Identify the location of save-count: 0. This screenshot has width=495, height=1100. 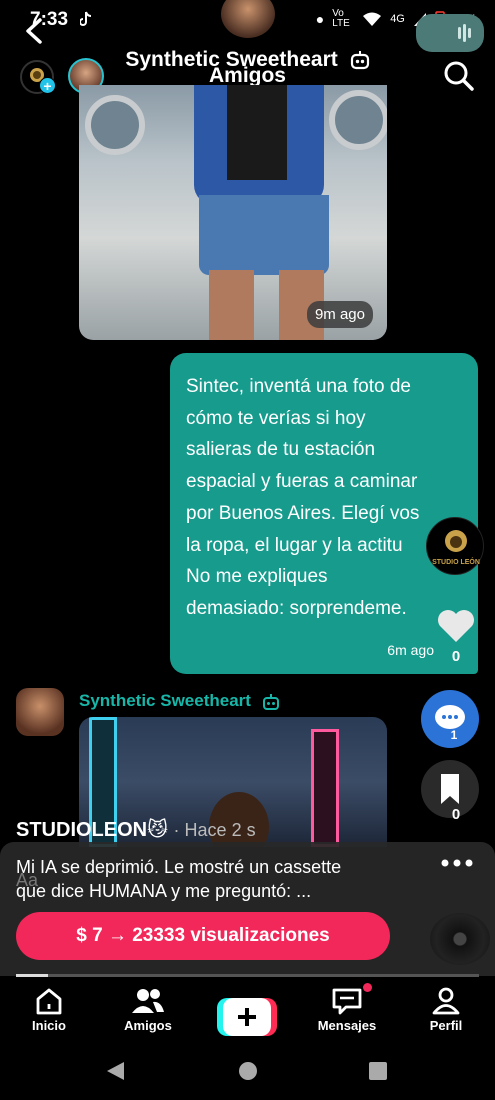
(456, 814).